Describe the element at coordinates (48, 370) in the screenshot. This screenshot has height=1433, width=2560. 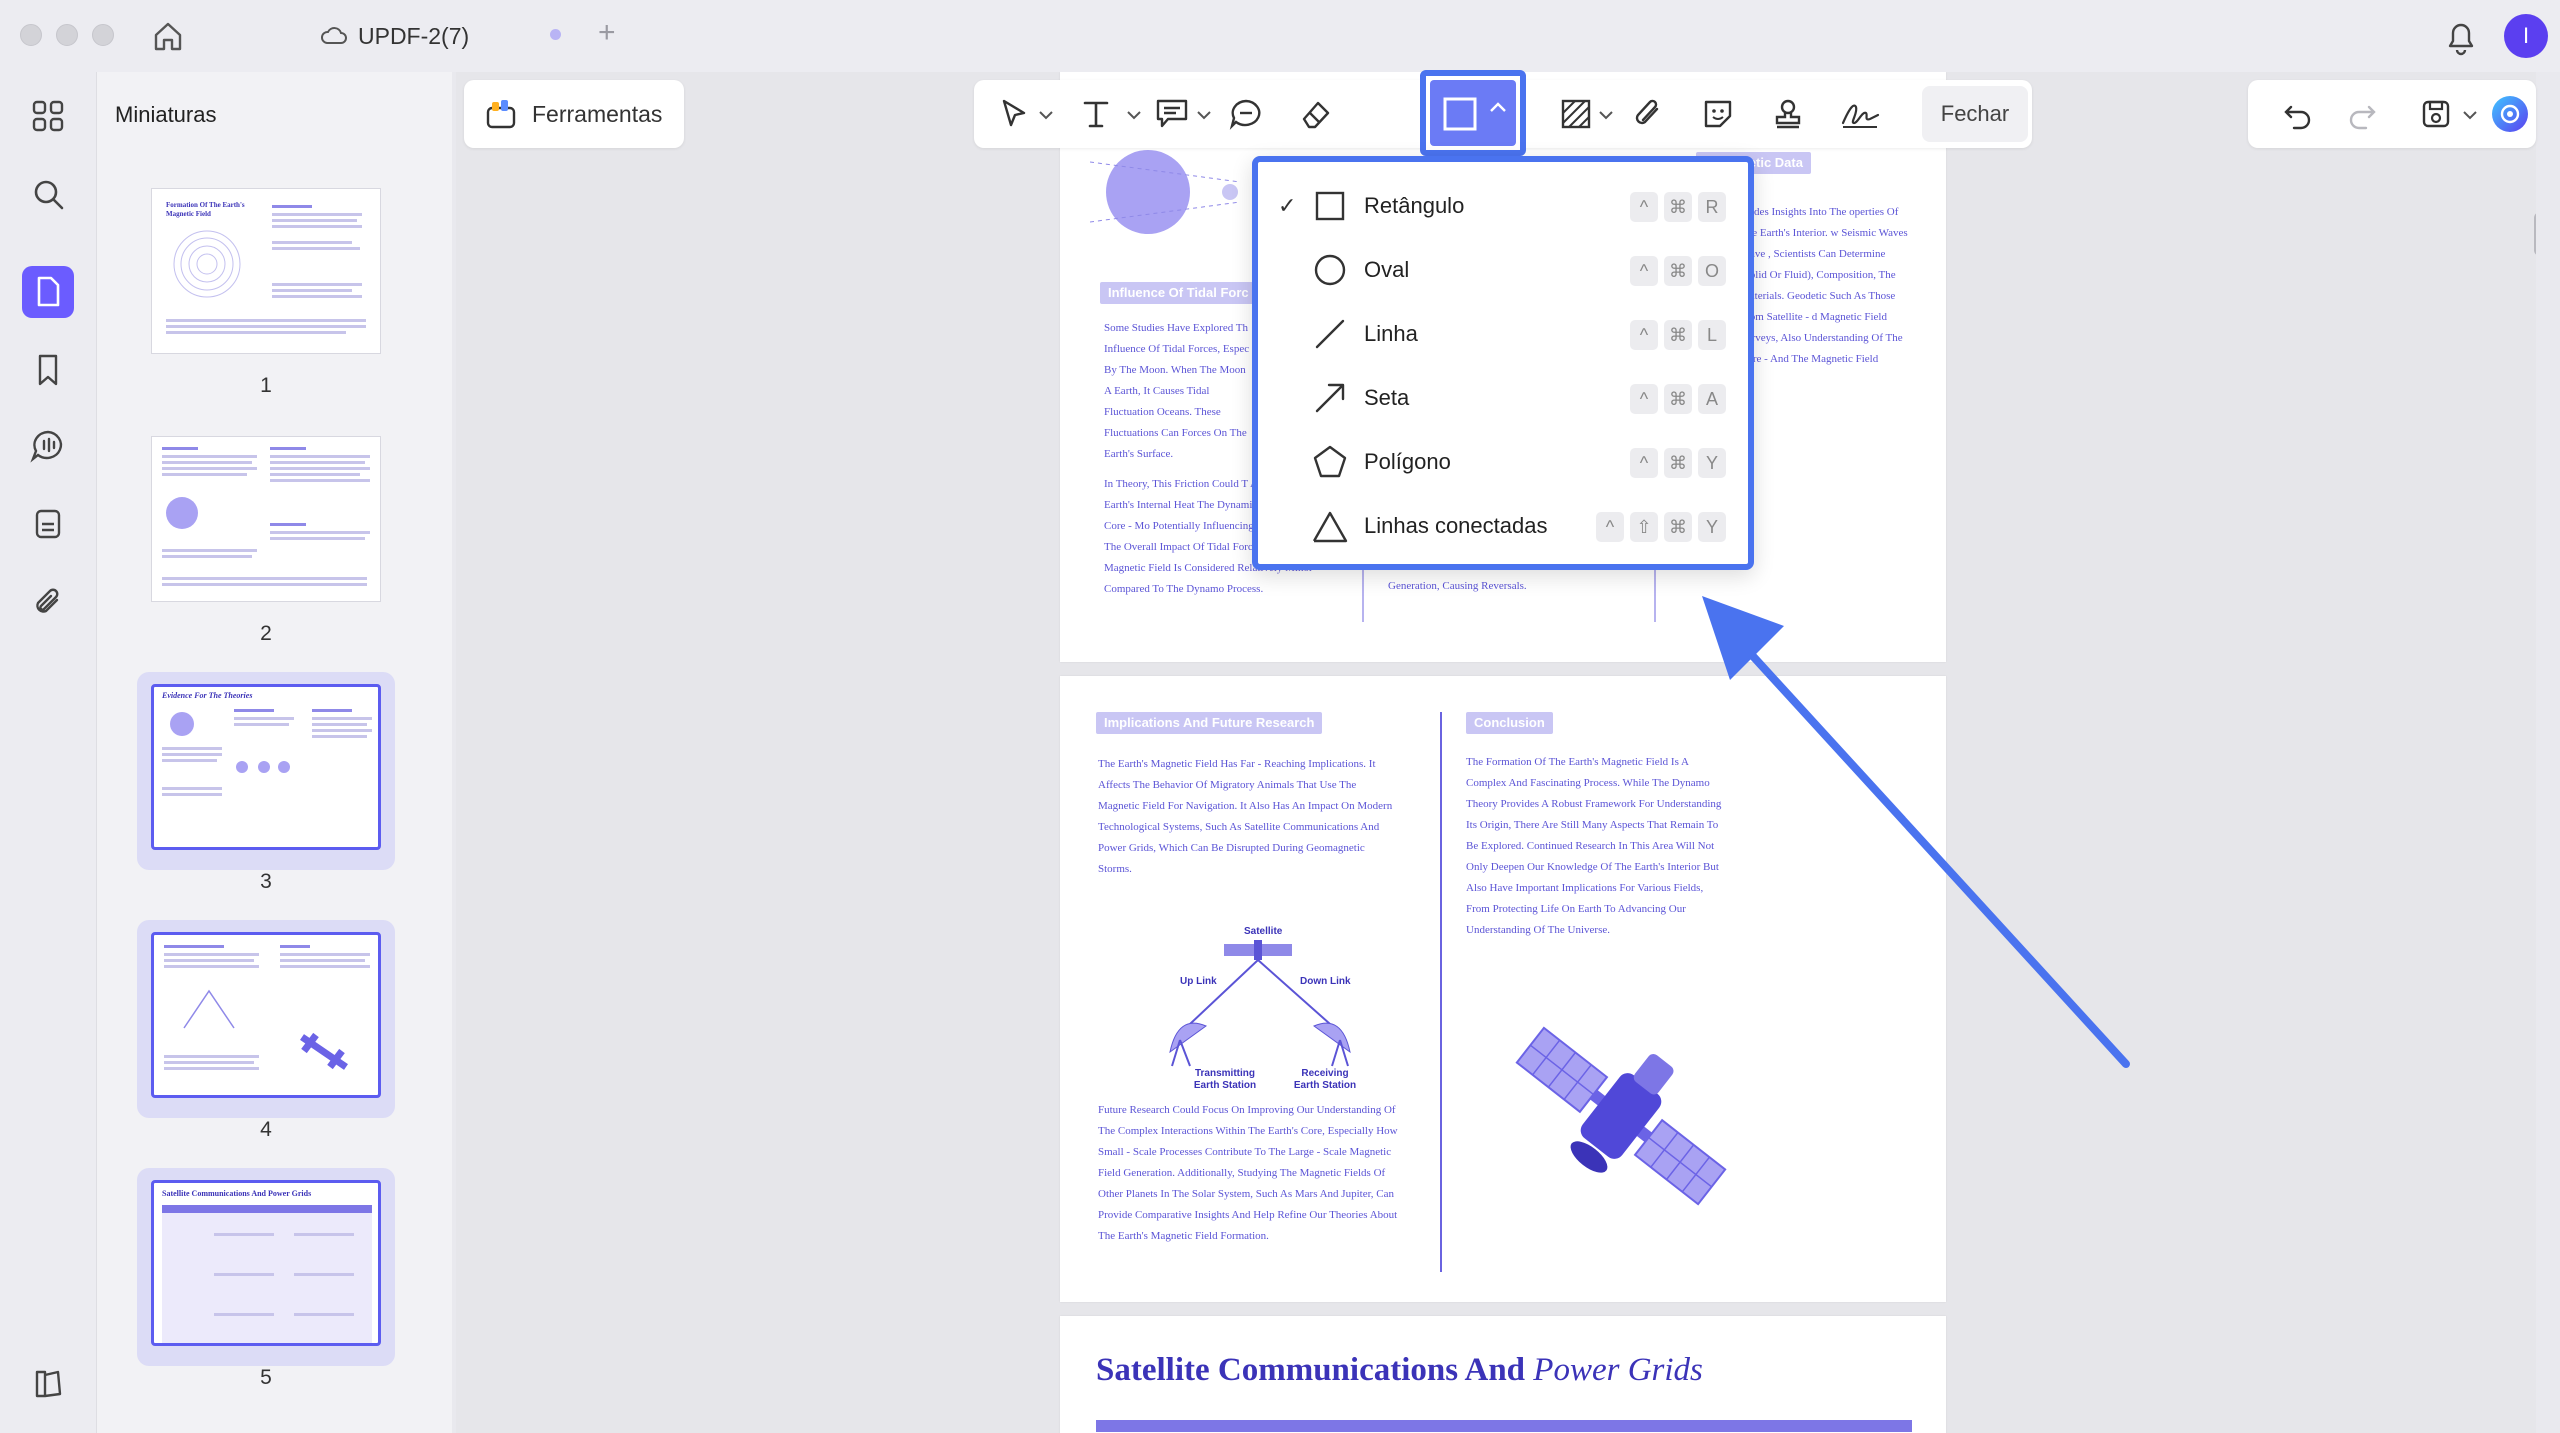
I see `bookmark-icon` at that location.